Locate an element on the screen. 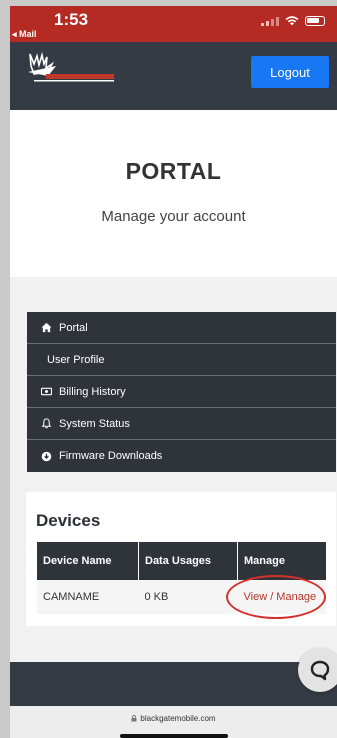 The image size is (337, 738). nav-item-label: User Profile is located at coordinates (76, 359).